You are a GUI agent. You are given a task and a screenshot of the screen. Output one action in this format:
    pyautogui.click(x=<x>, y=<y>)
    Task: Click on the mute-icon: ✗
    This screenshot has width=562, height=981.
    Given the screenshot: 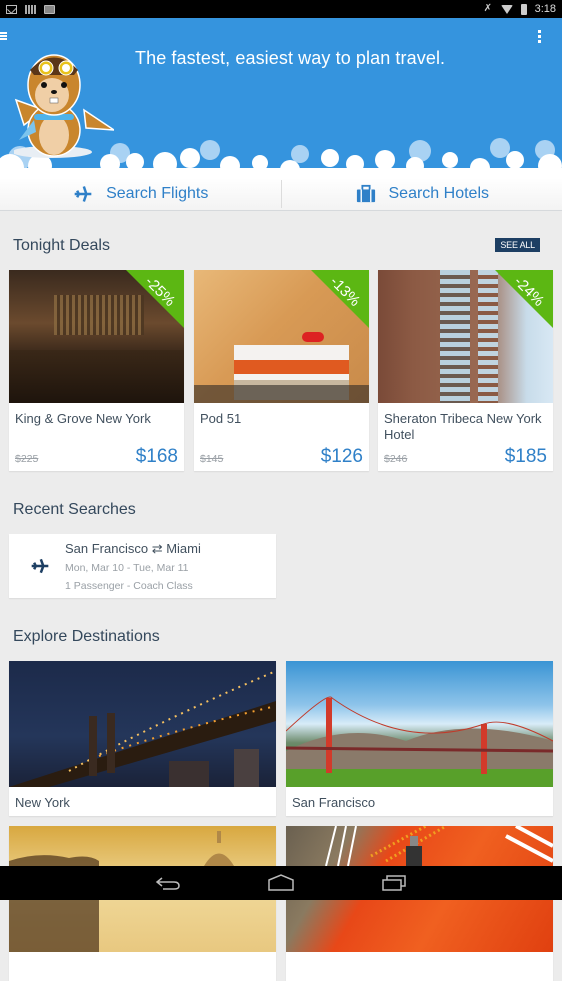 What is the action you would take?
    pyautogui.click(x=488, y=9)
    